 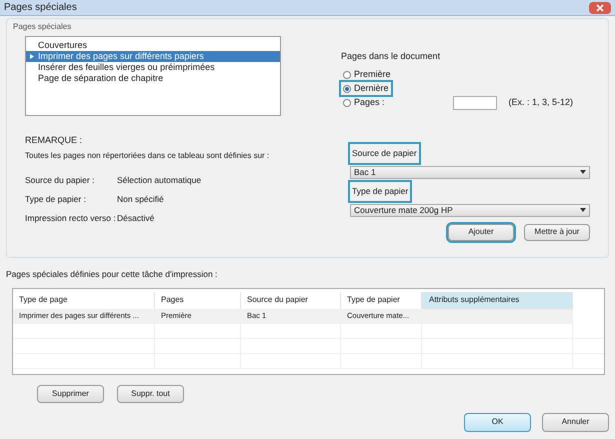 What do you see at coordinates (60, 180) in the screenshot?
I see `field-label: Source du papier :` at bounding box center [60, 180].